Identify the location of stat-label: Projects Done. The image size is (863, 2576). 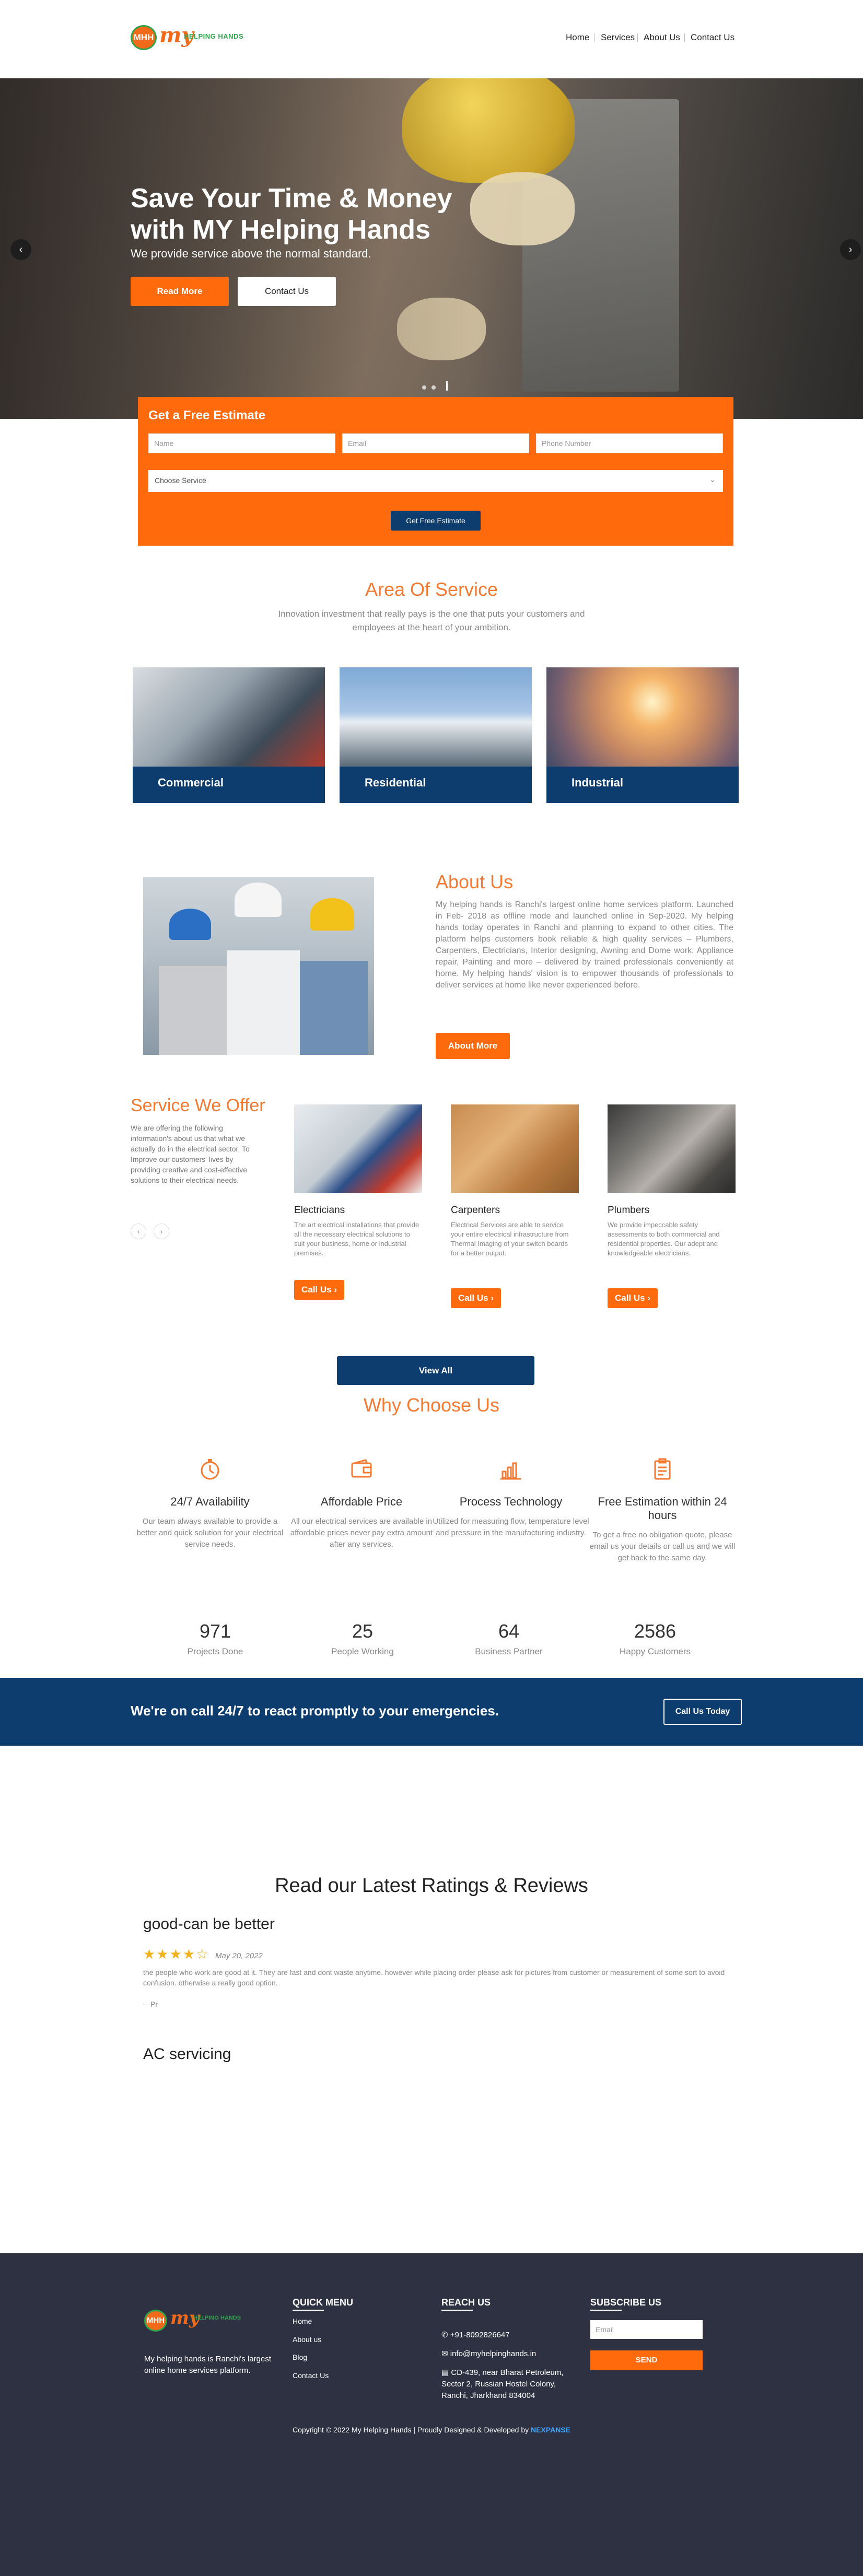
(215, 1651).